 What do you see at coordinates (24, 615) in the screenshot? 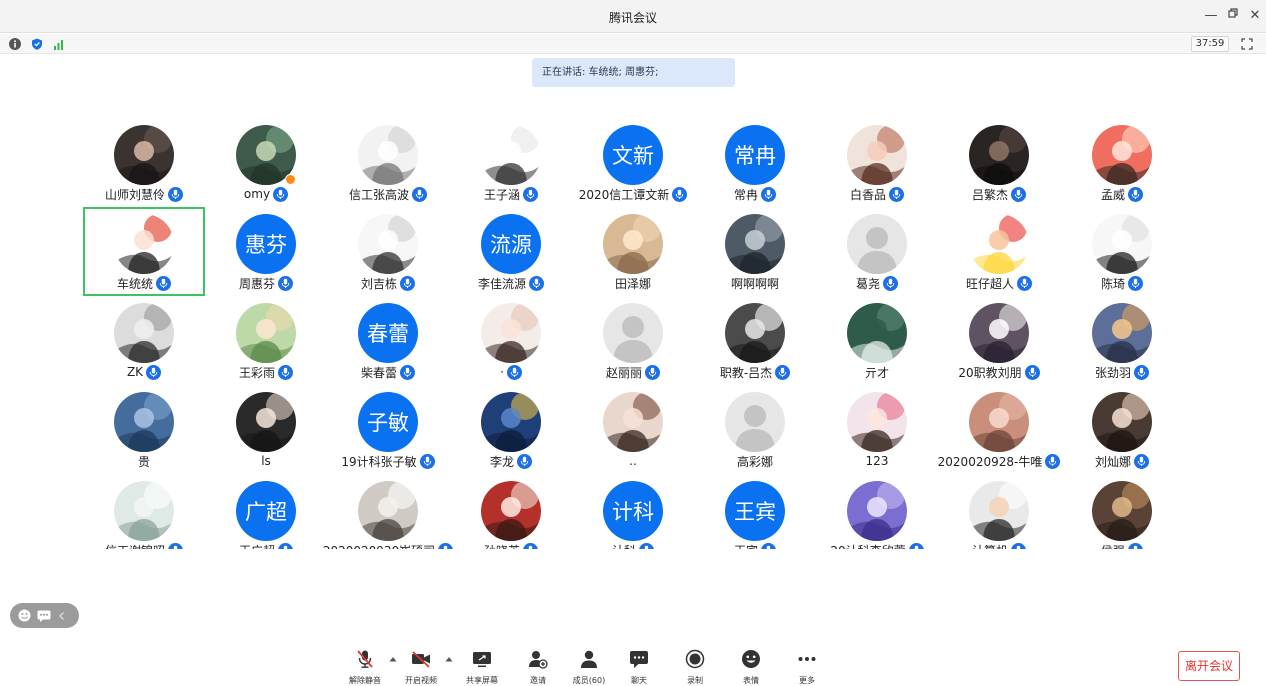
I see `emoji-face-icon` at bounding box center [24, 615].